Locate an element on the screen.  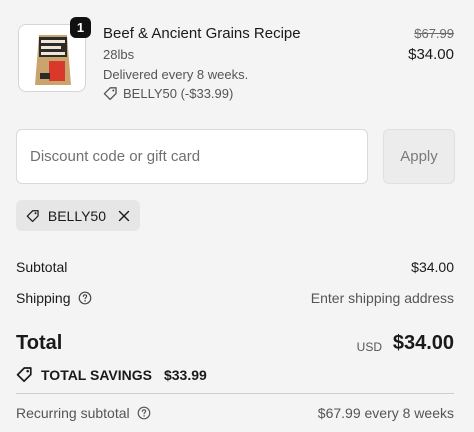
recurring-subtotal-value: $67.99 every 8 weeks is located at coordinates (385, 413).